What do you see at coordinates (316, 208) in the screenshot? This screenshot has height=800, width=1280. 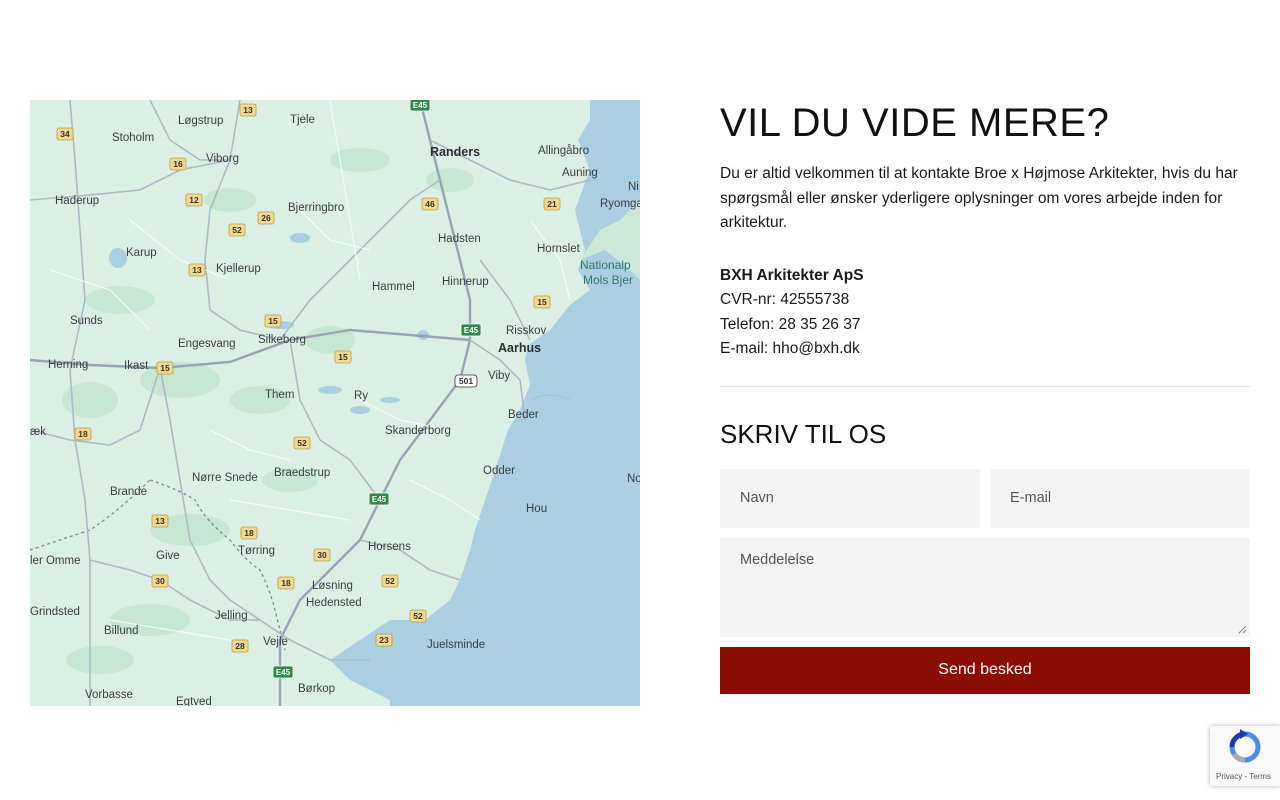 I see `map-label-bjerringbro: Bjerringbro` at bounding box center [316, 208].